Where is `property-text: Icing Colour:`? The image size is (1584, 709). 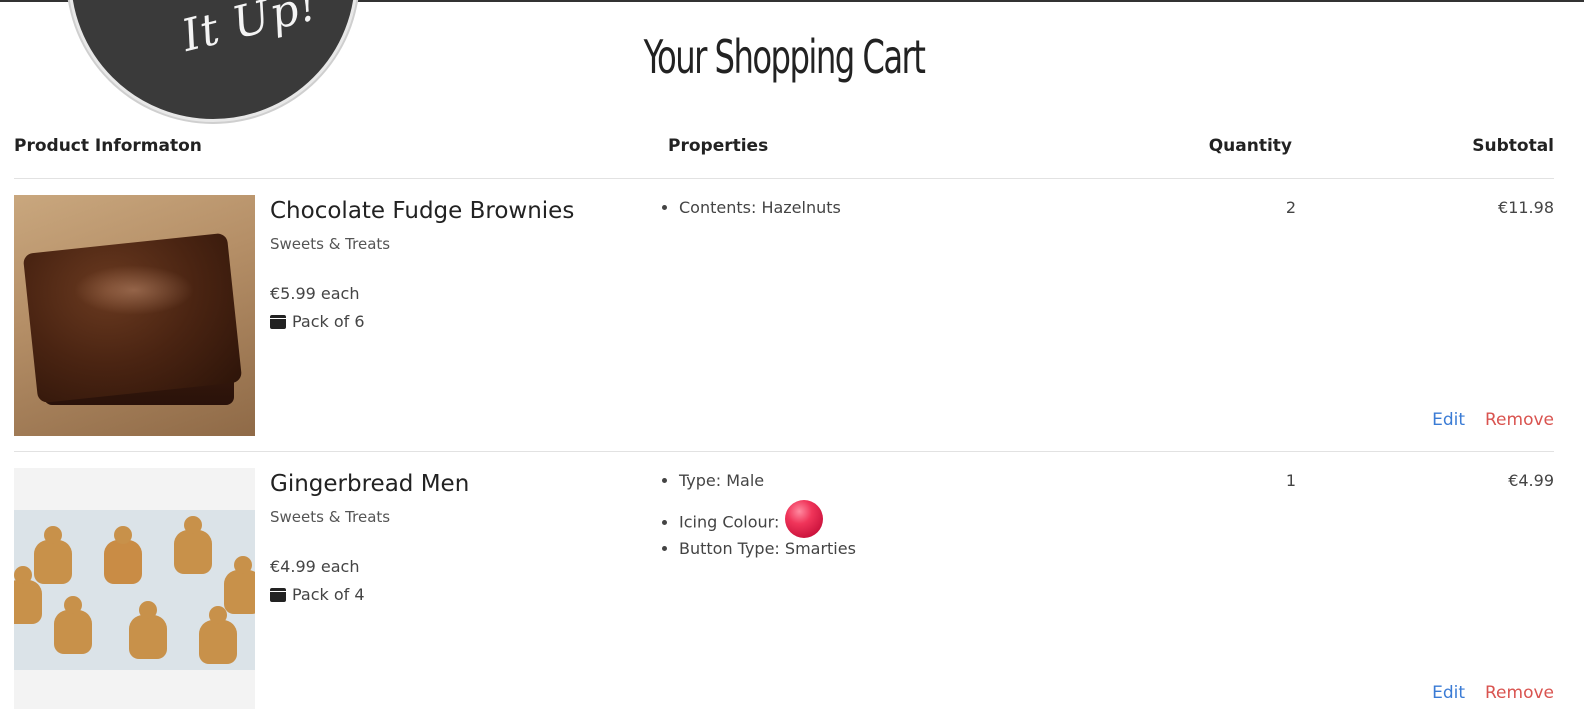 property-text: Icing Colour: is located at coordinates (729, 522).